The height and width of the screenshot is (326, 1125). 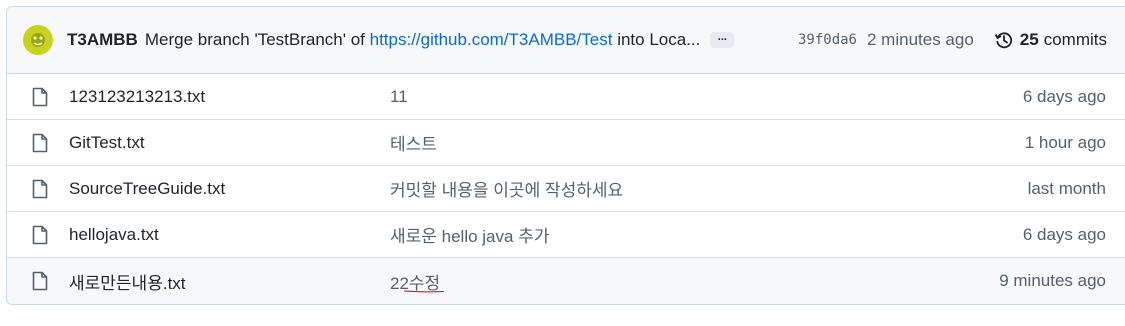 What do you see at coordinates (107, 143) in the screenshot?
I see `file-name: GitTest.txt` at bounding box center [107, 143].